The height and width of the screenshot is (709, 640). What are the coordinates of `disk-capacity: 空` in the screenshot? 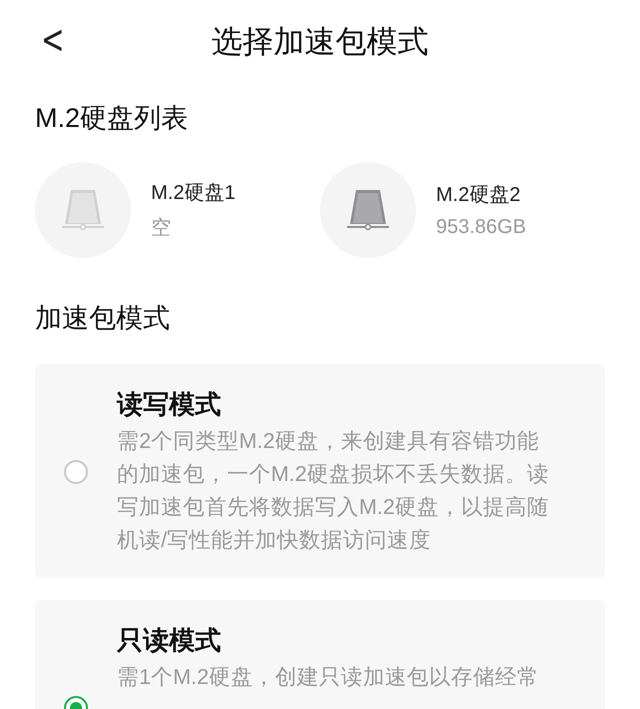 It's located at (161, 228).